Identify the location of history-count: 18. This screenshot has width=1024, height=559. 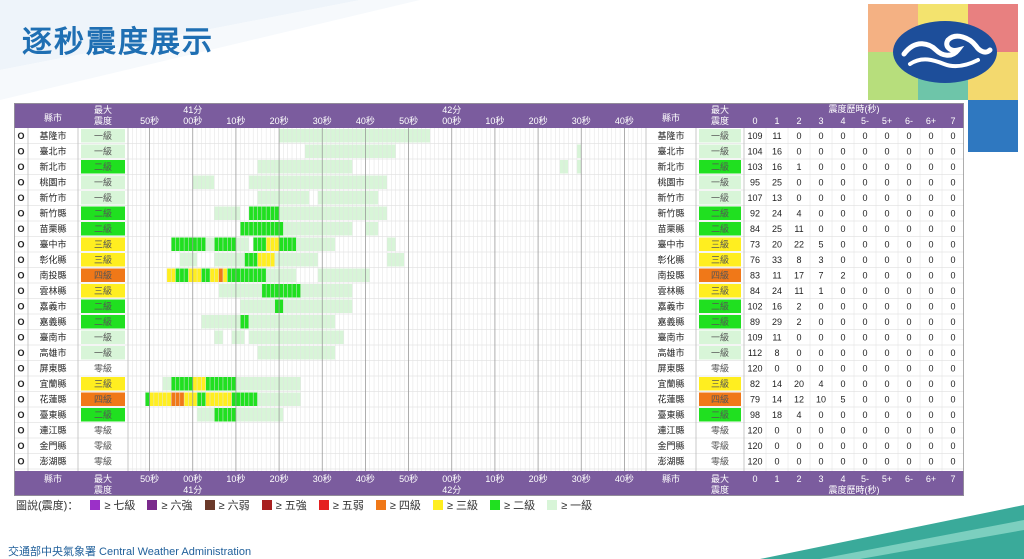
(777, 415).